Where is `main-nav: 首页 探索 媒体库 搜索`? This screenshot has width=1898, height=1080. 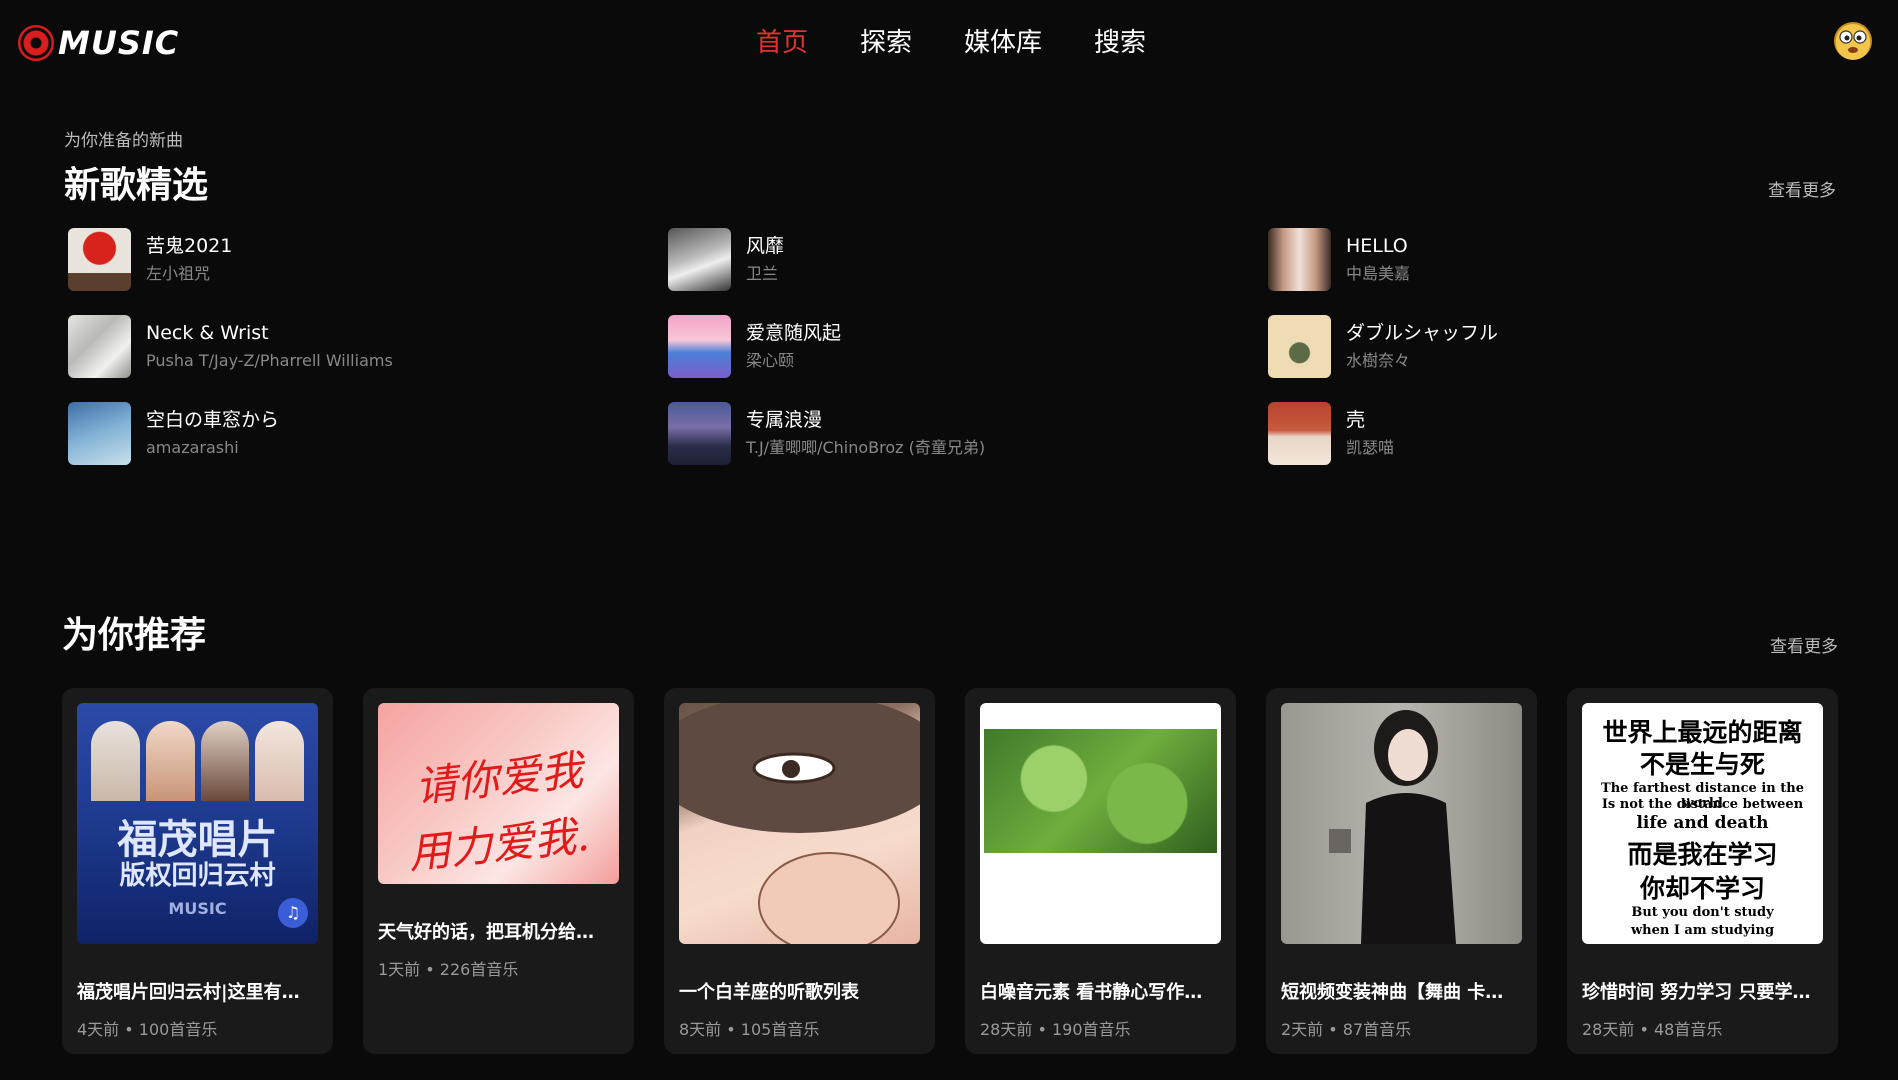 main-nav: 首页 探索 媒体库 搜索 is located at coordinates (951, 40).